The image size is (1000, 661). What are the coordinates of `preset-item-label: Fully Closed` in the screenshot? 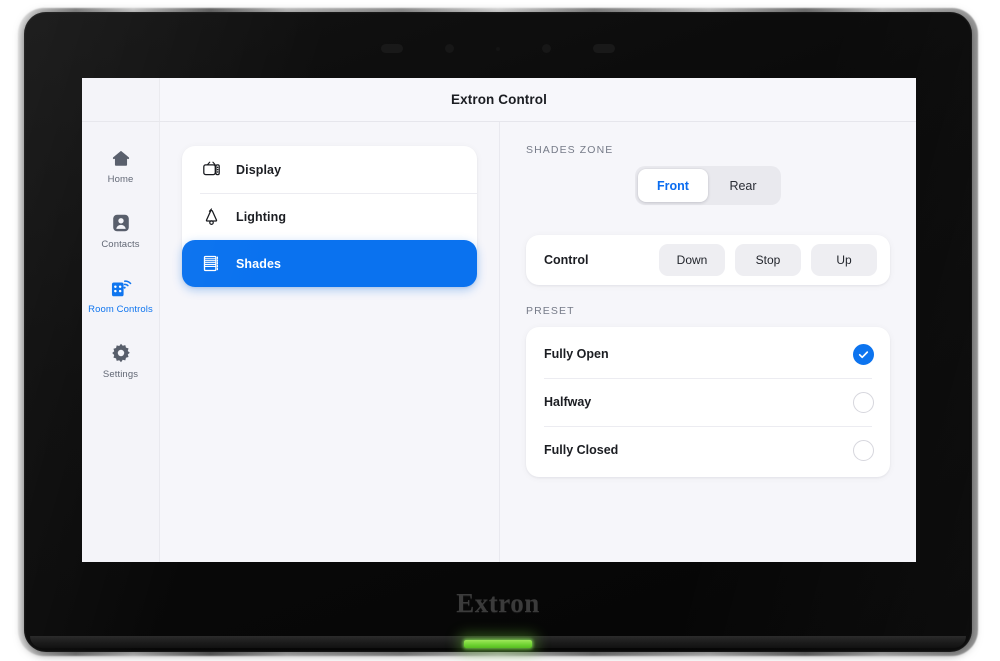 It's located at (581, 450).